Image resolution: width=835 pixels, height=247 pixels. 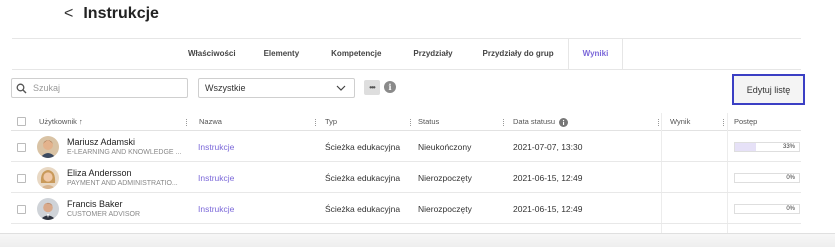 What do you see at coordinates (257, 122) in the screenshot?
I see `col-header-name: Nazwa` at bounding box center [257, 122].